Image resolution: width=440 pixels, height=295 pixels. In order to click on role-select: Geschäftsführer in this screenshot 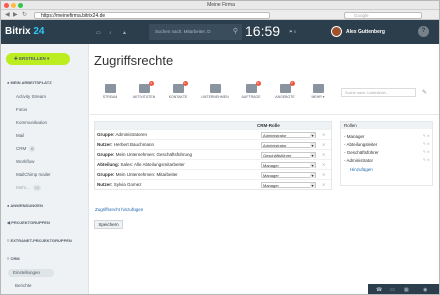, I will do `click(288, 154)`.